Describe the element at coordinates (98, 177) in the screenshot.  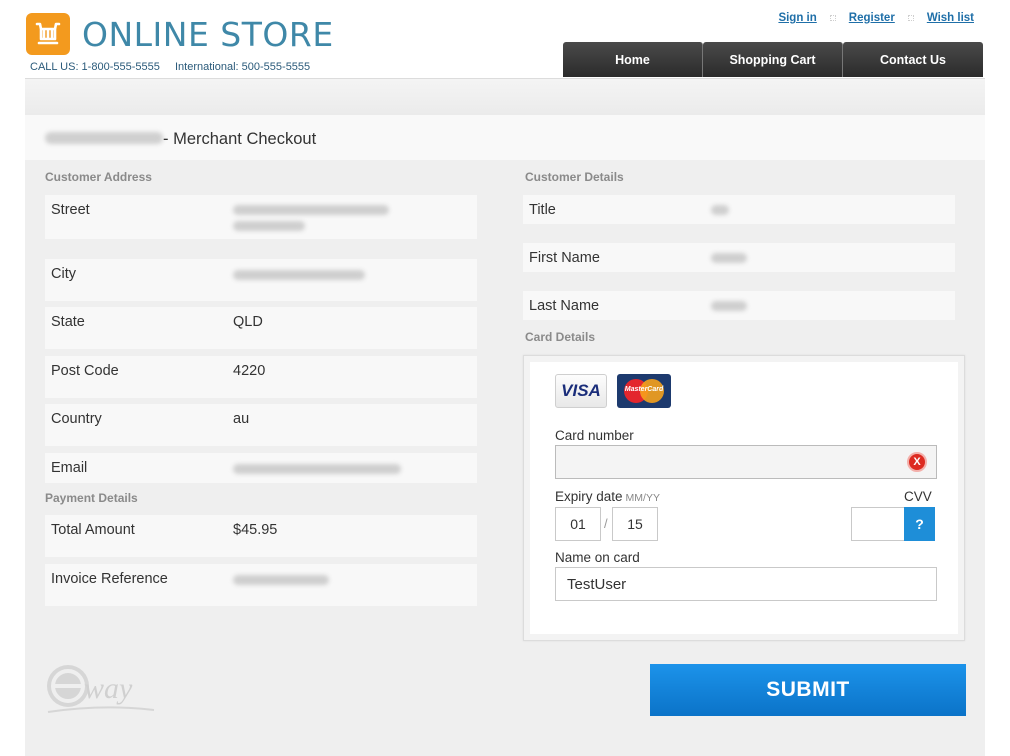
I see `customer-address-heading: Customer Address` at that location.